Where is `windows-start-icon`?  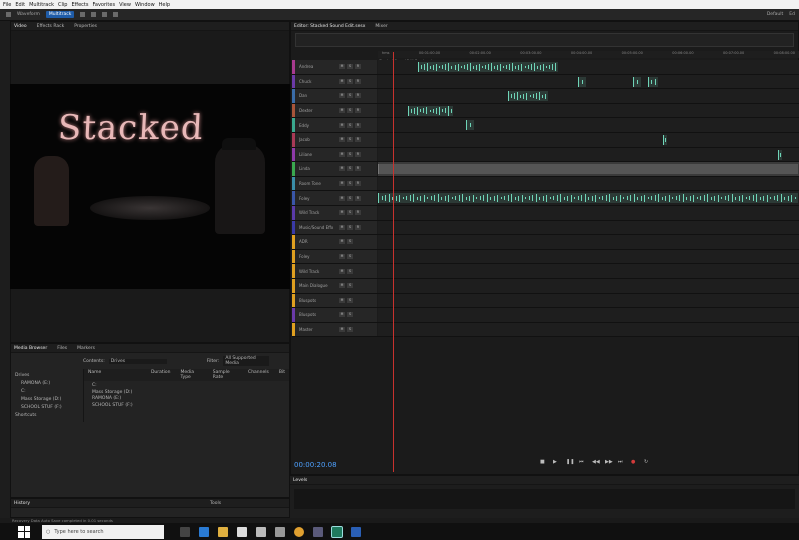 windows-start-icon is located at coordinates (24, 531).